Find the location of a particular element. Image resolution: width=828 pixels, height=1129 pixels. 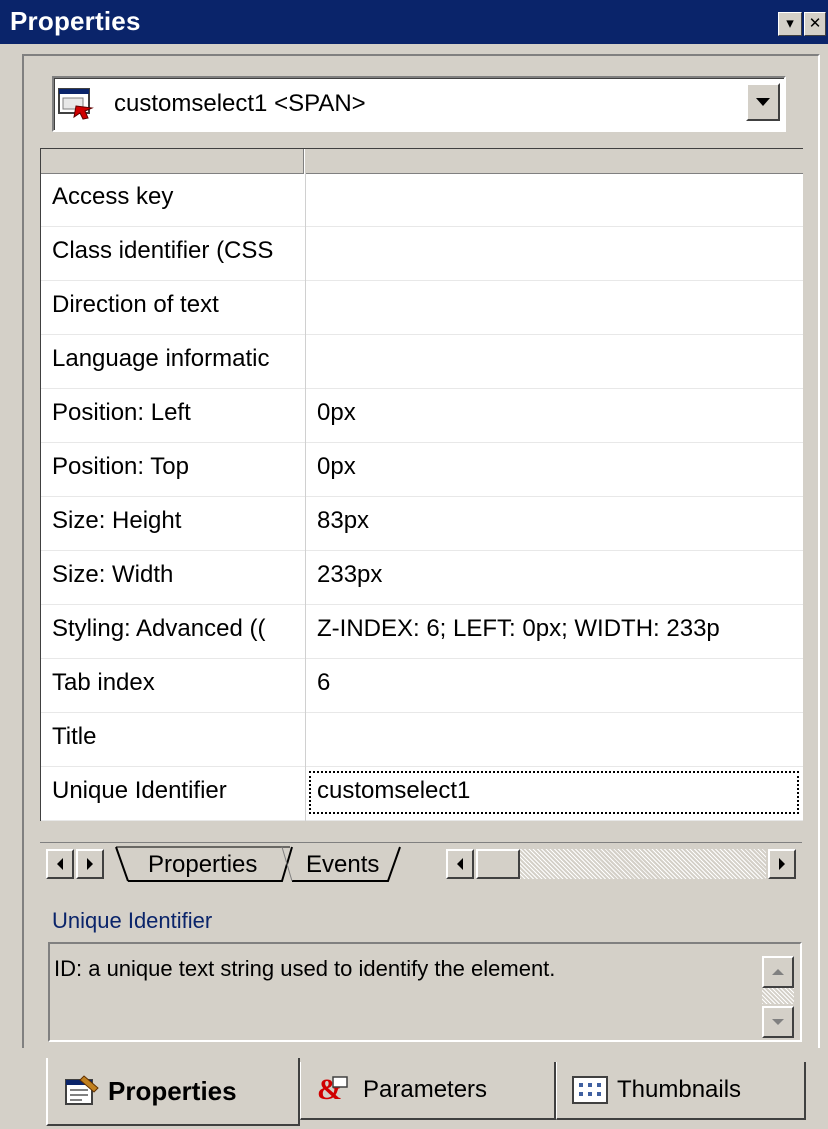

property-row: Access key is located at coordinates (422, 200).